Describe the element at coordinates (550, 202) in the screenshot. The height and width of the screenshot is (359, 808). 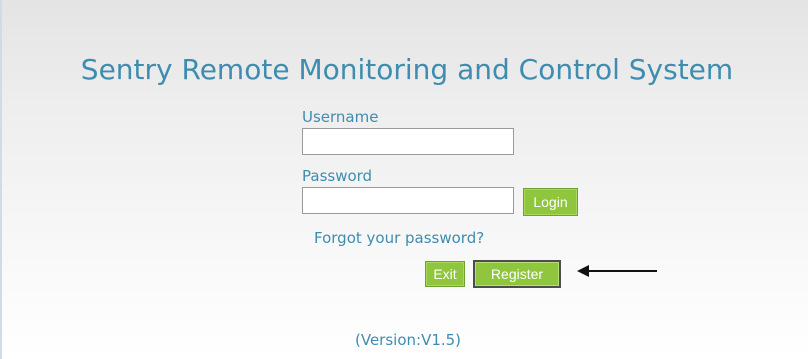
I see `login-button: Login` at that location.